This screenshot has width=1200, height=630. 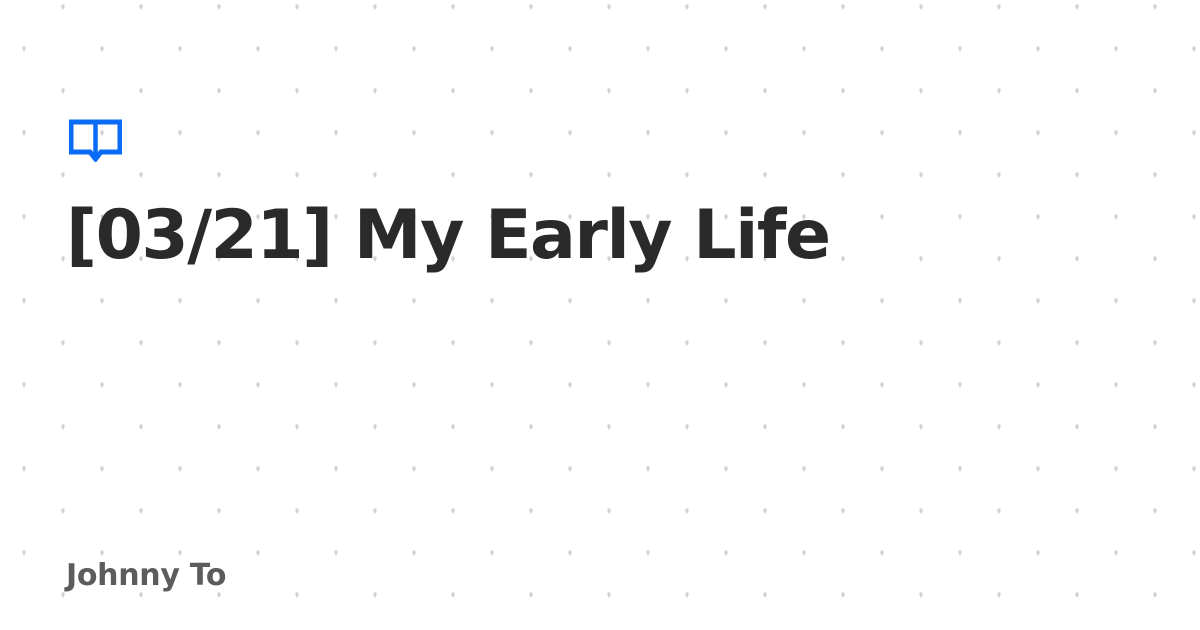 What do you see at coordinates (95, 140) in the screenshot?
I see `book-icon` at bounding box center [95, 140].